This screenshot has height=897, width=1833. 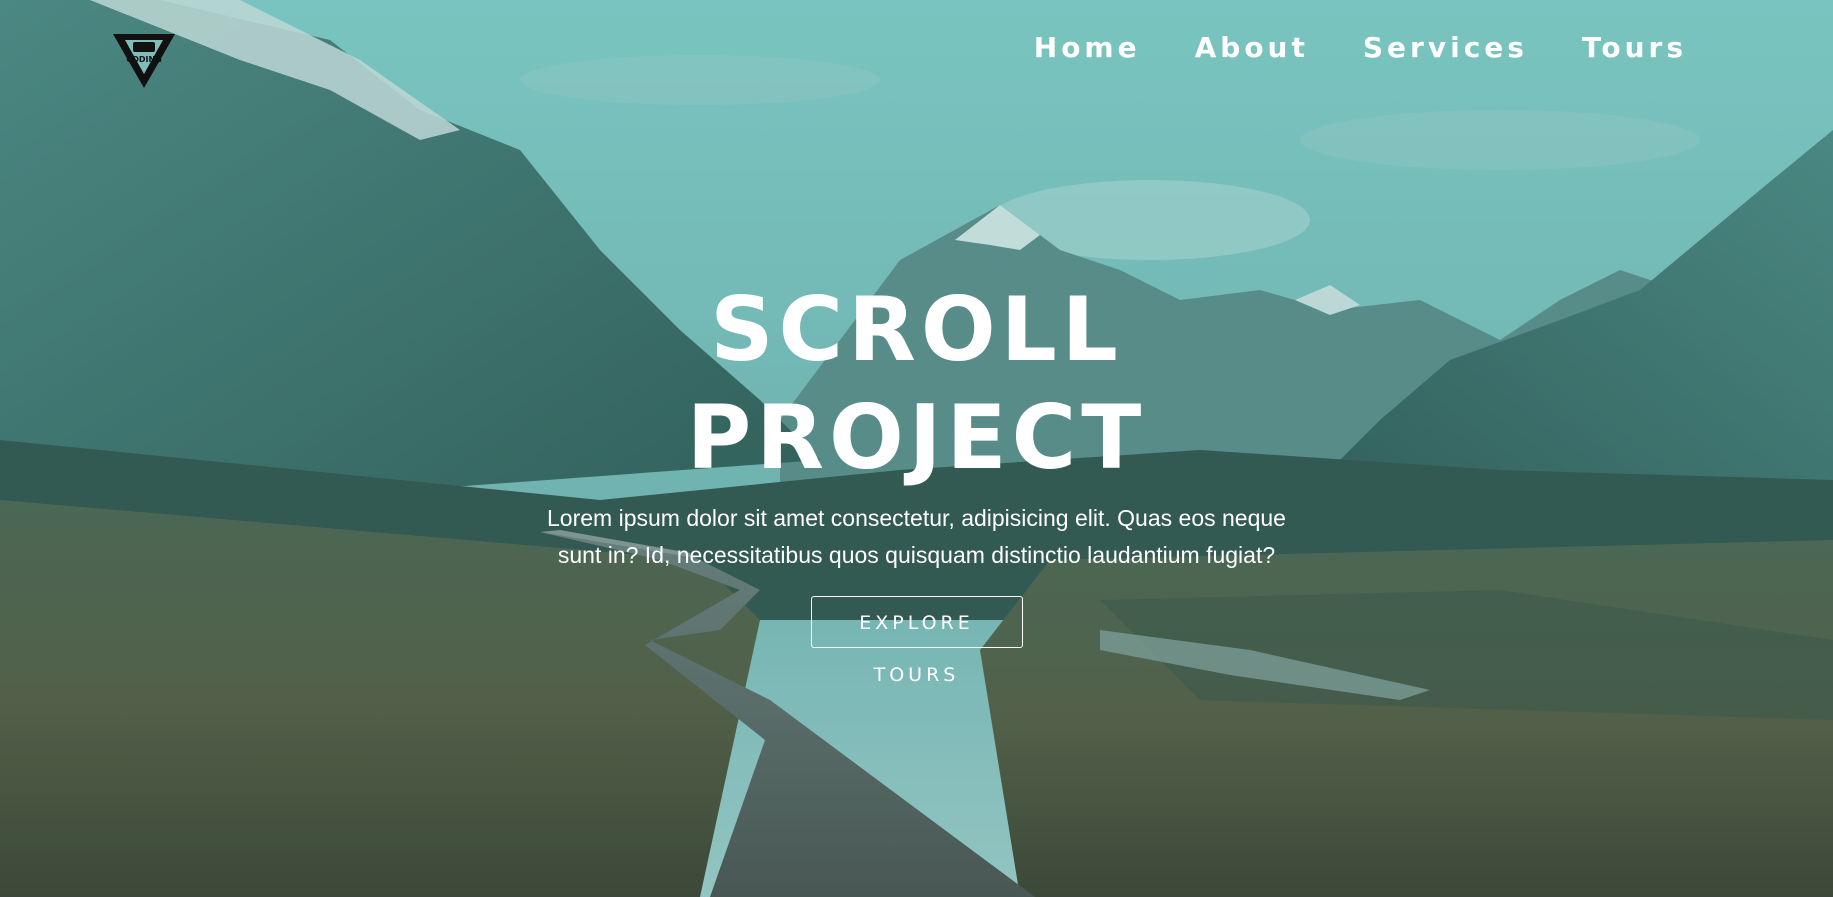 What do you see at coordinates (1333, 48) in the screenshot?
I see `main-nav: Home About Services Tours` at bounding box center [1333, 48].